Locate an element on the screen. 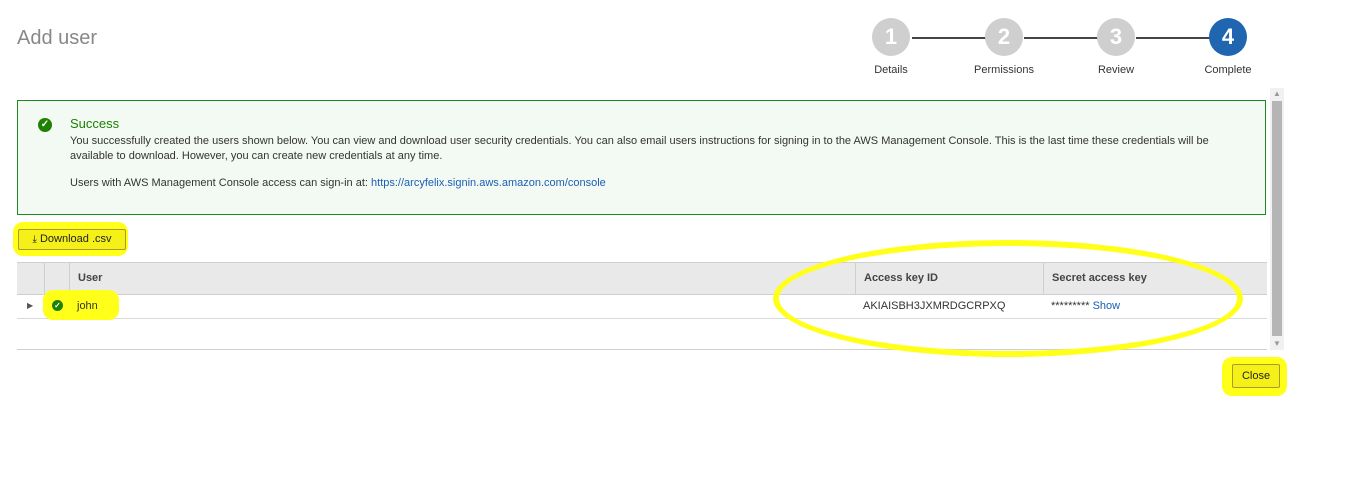 Image resolution: width=1360 pixels, height=478 pixels. step-details: 1 Details is located at coordinates (891, 47).